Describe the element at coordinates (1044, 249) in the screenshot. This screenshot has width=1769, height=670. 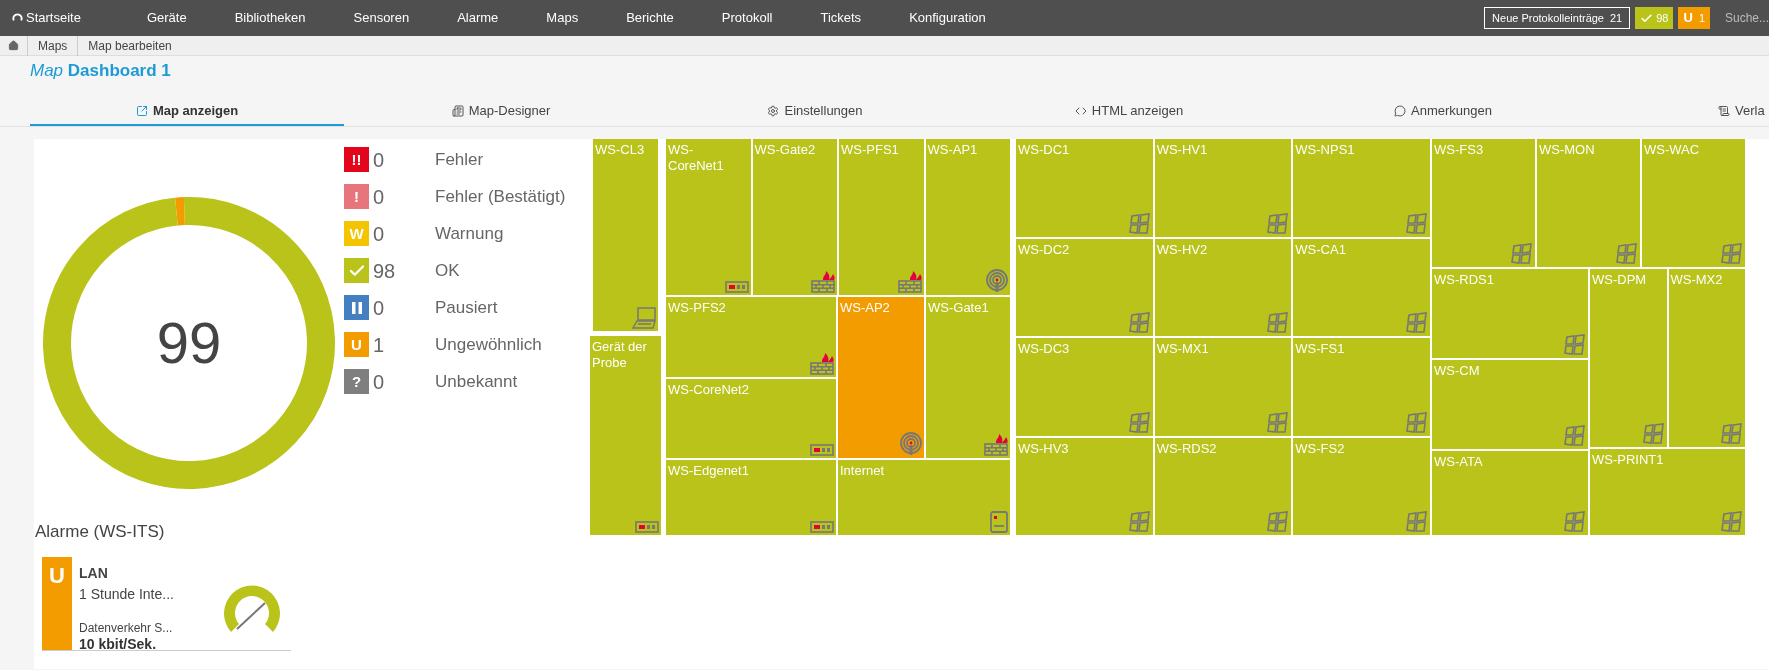
I see `tile-label: WS-DC2` at that location.